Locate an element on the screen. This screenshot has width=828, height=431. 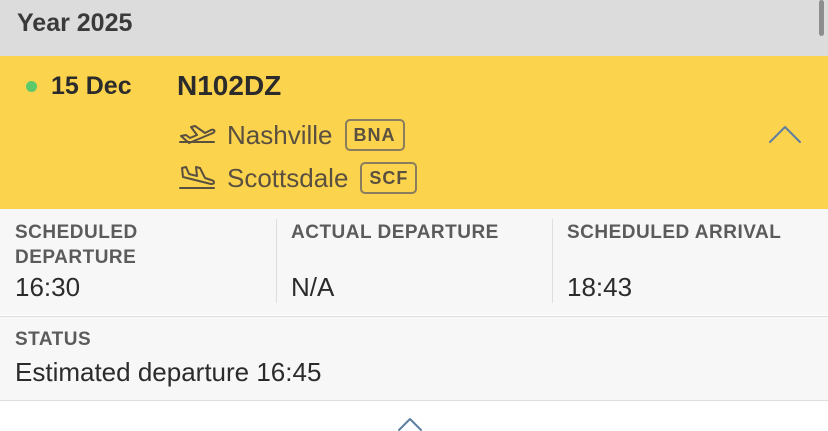
year-header: Year 2025 is located at coordinates (414, 28).